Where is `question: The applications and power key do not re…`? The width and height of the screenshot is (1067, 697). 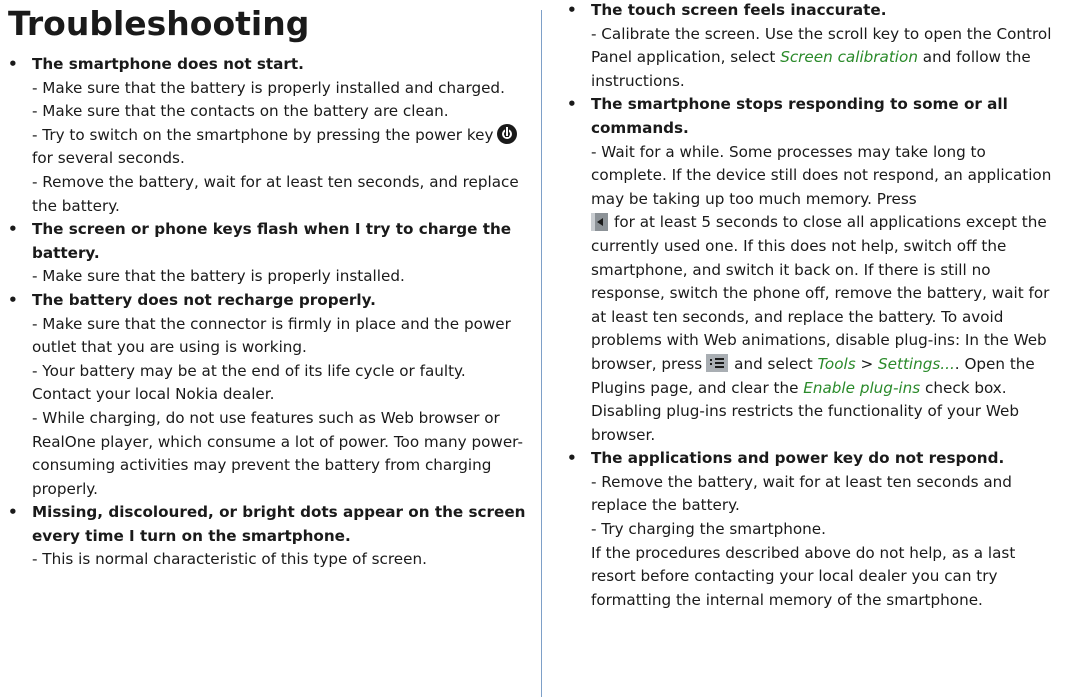 question: The applications and power key do not re… is located at coordinates (798, 458).